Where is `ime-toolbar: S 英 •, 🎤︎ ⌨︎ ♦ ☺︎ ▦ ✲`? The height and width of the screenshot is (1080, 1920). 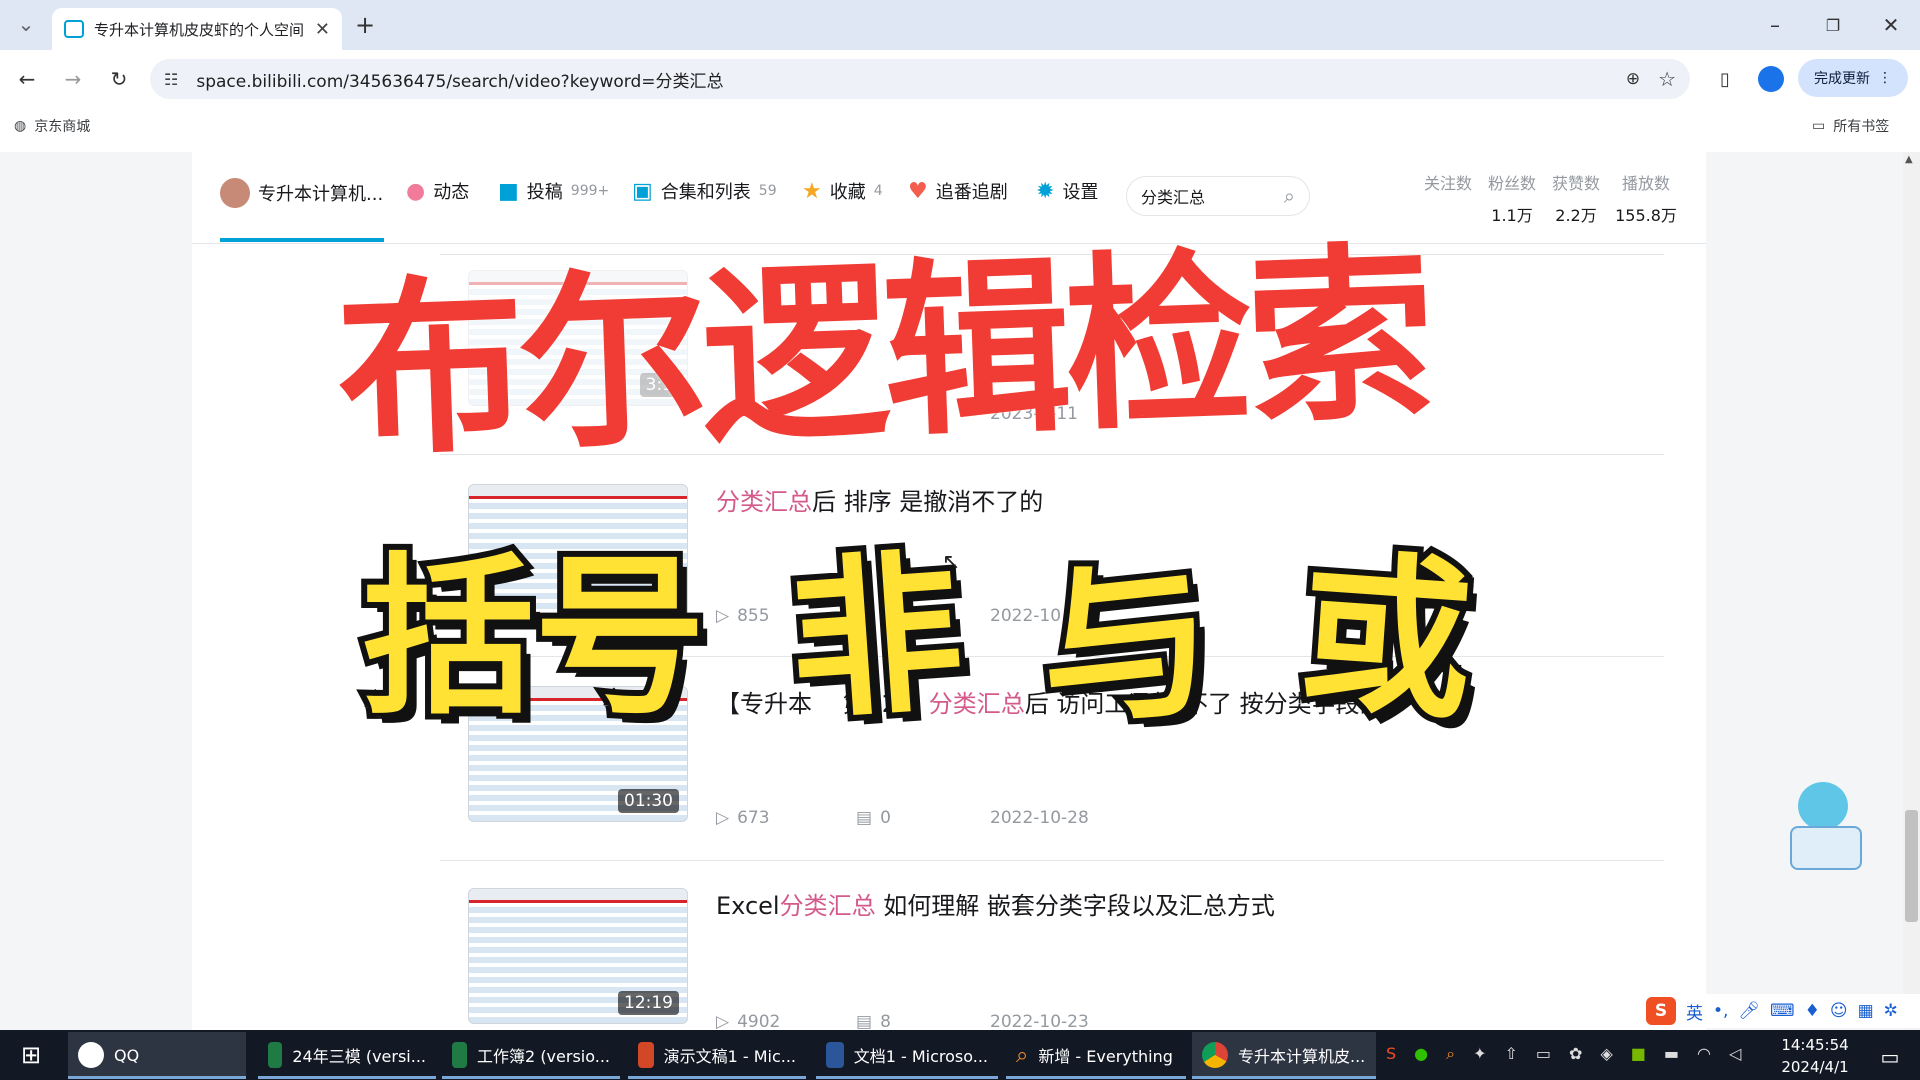 ime-toolbar: S 英 •, 🎤︎ ⌨︎ ♦ ☺︎ ▦ ✲ is located at coordinates (1779, 1011).